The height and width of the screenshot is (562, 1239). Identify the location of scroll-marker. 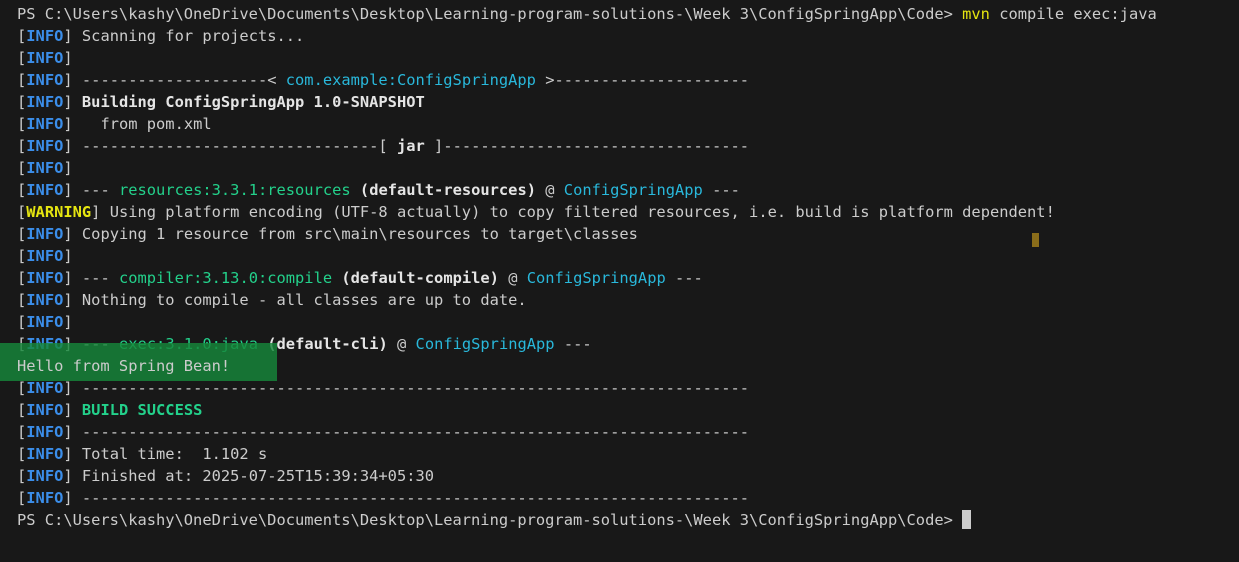
(1035, 240).